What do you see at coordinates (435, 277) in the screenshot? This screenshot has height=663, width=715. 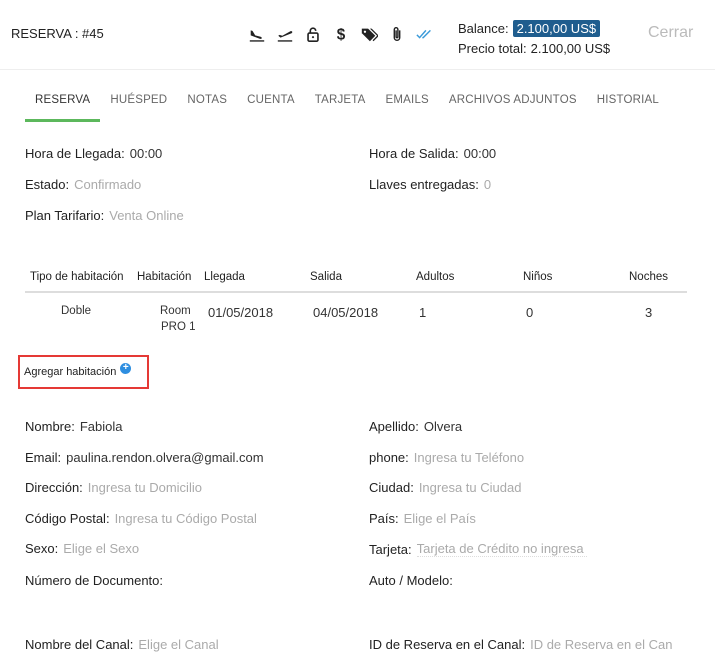 I see `col-adults: Adultos` at bounding box center [435, 277].